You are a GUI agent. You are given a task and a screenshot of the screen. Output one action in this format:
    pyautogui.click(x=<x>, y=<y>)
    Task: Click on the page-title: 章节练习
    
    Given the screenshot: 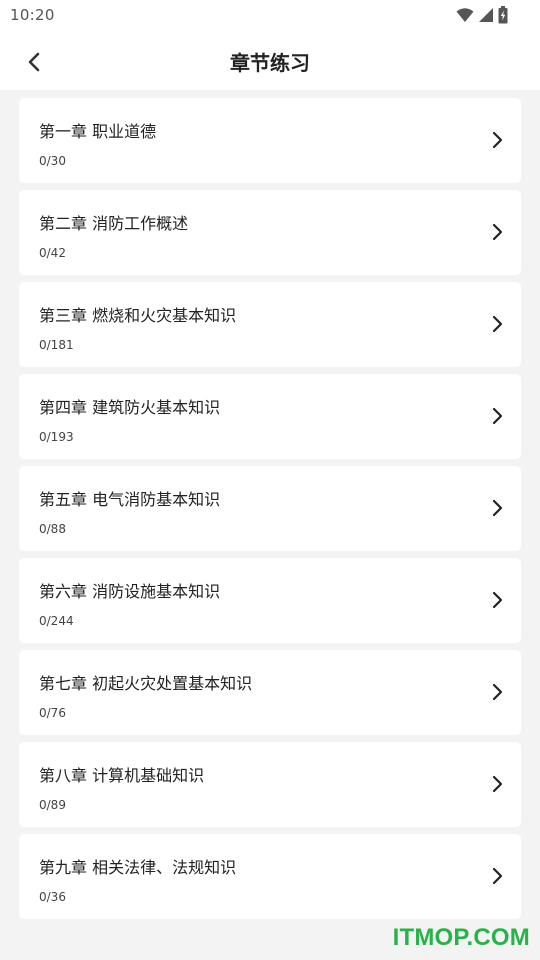 What is the action you would take?
    pyautogui.click(x=270, y=63)
    